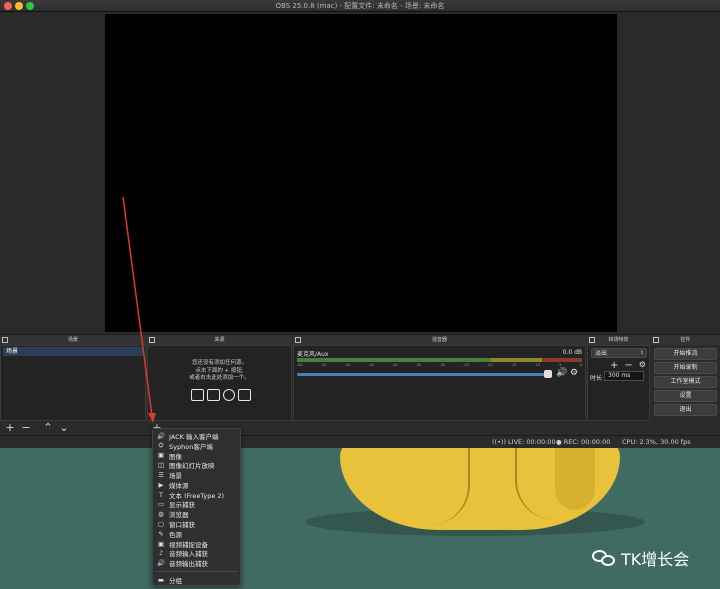 This screenshot has height=589, width=720. What do you see at coordinates (196, 514) in the screenshot?
I see `menu-item: ◍ 浏览器` at bounding box center [196, 514].